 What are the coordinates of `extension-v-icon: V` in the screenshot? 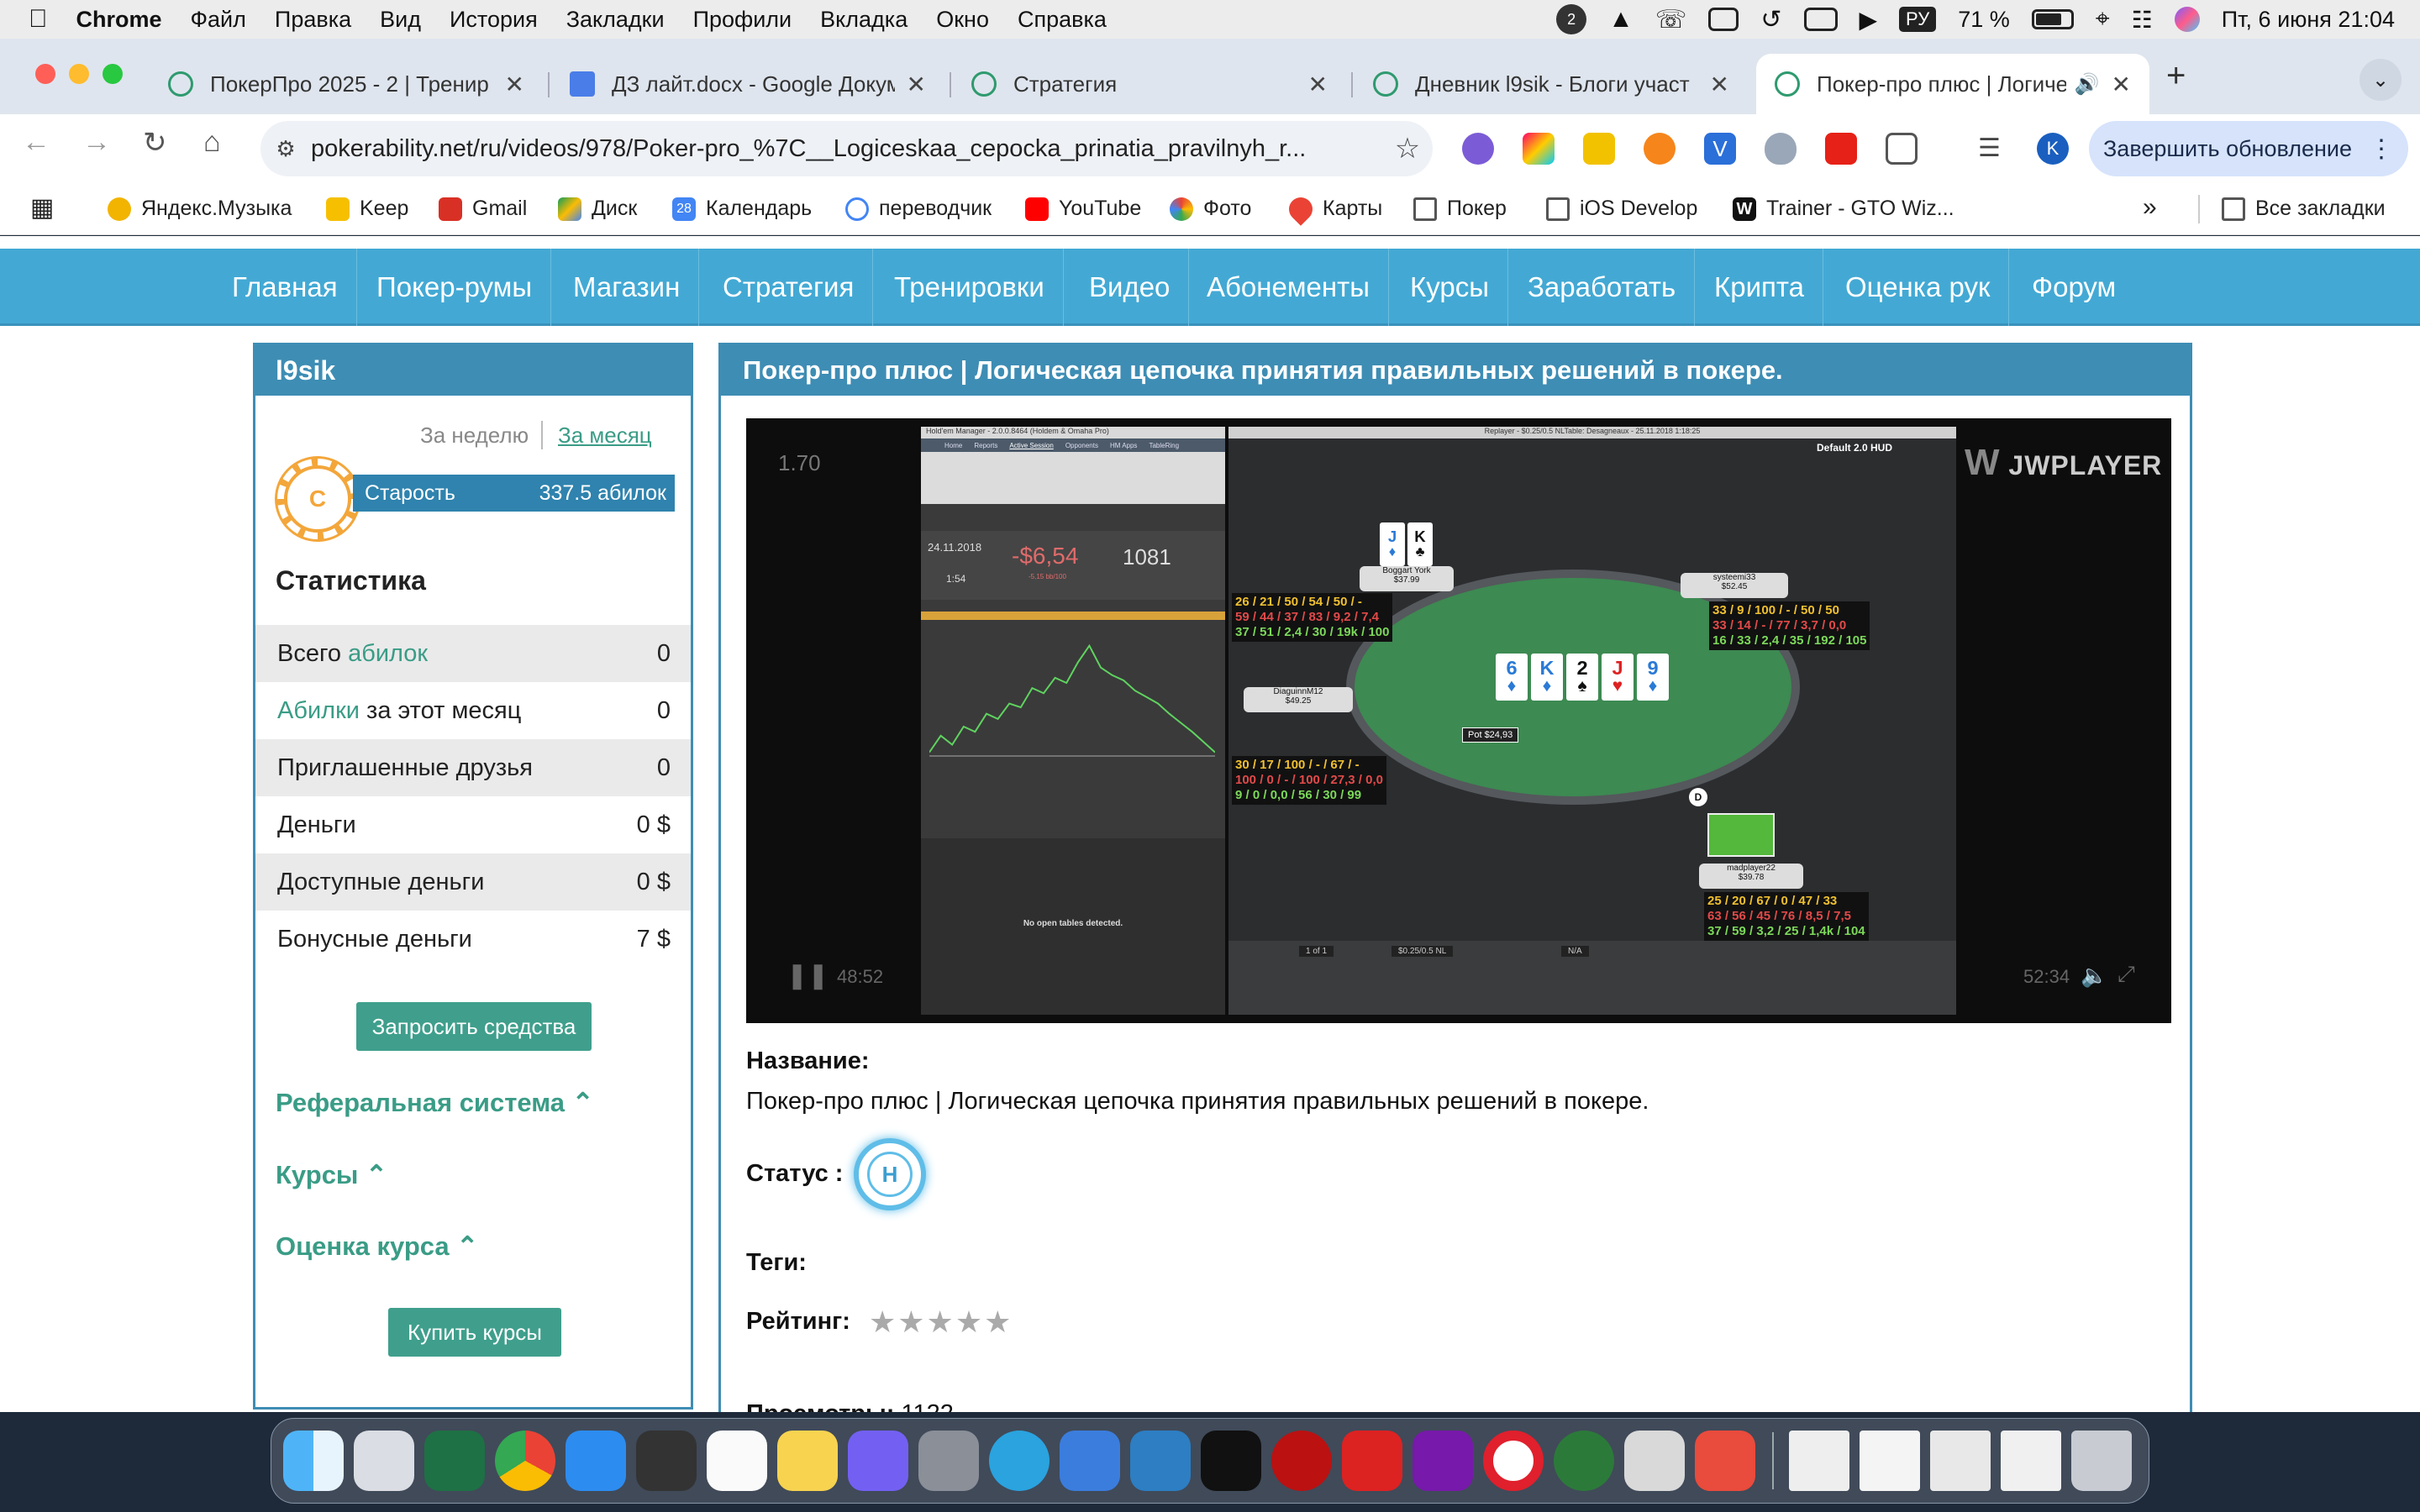 It's located at (1720, 149).